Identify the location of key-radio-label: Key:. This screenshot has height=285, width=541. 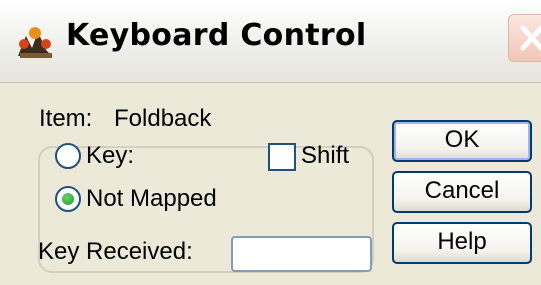
(110, 156).